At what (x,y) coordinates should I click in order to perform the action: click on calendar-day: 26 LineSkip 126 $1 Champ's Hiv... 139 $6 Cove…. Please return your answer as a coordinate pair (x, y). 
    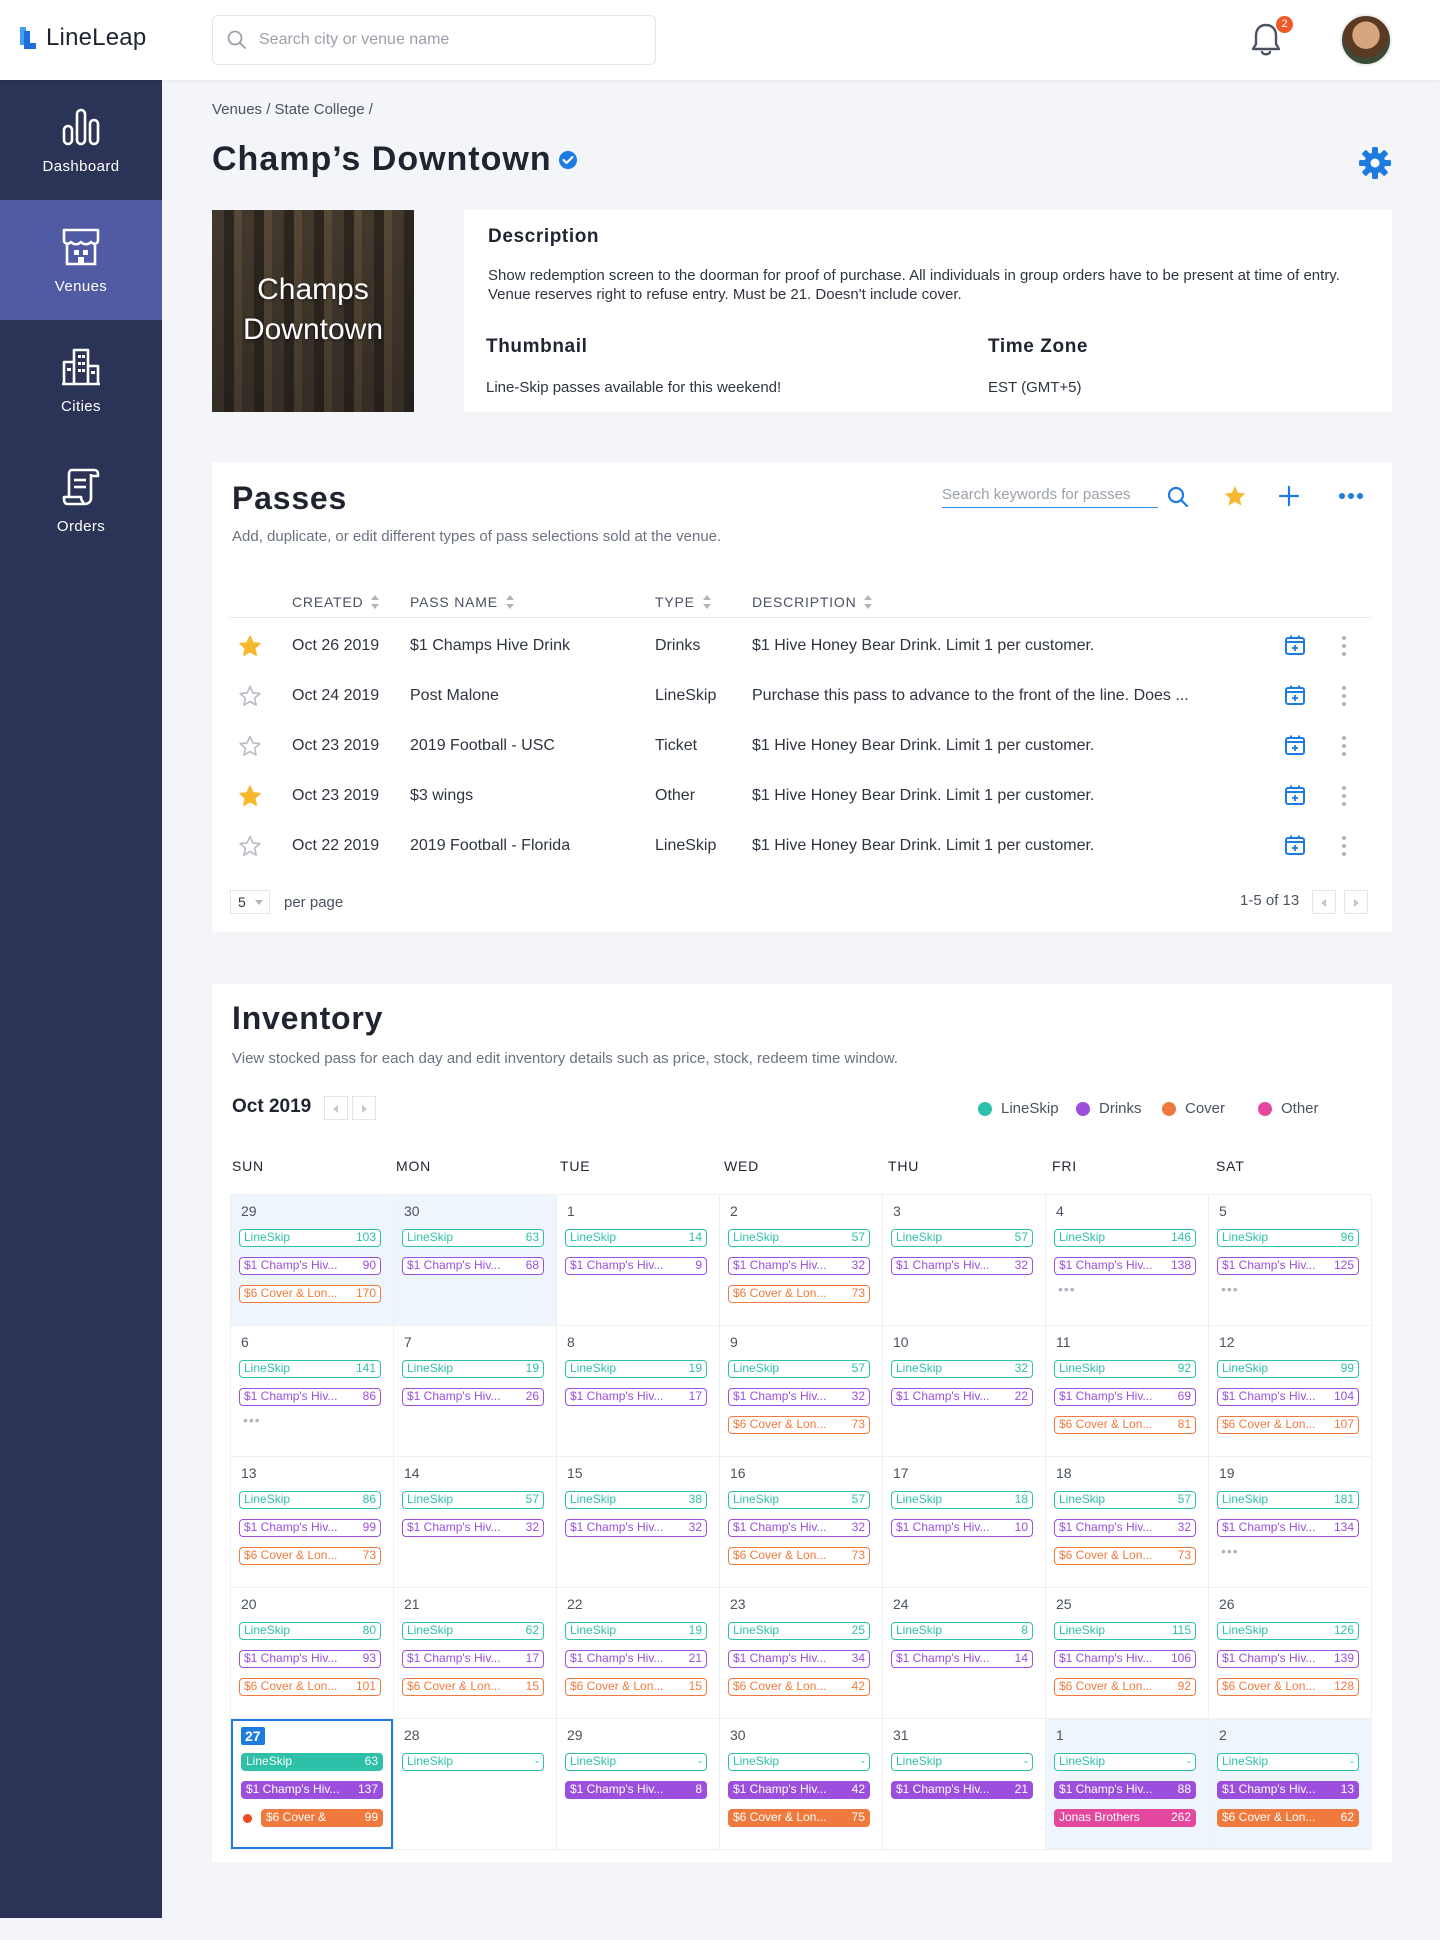
    Looking at the image, I should click on (1290, 1653).